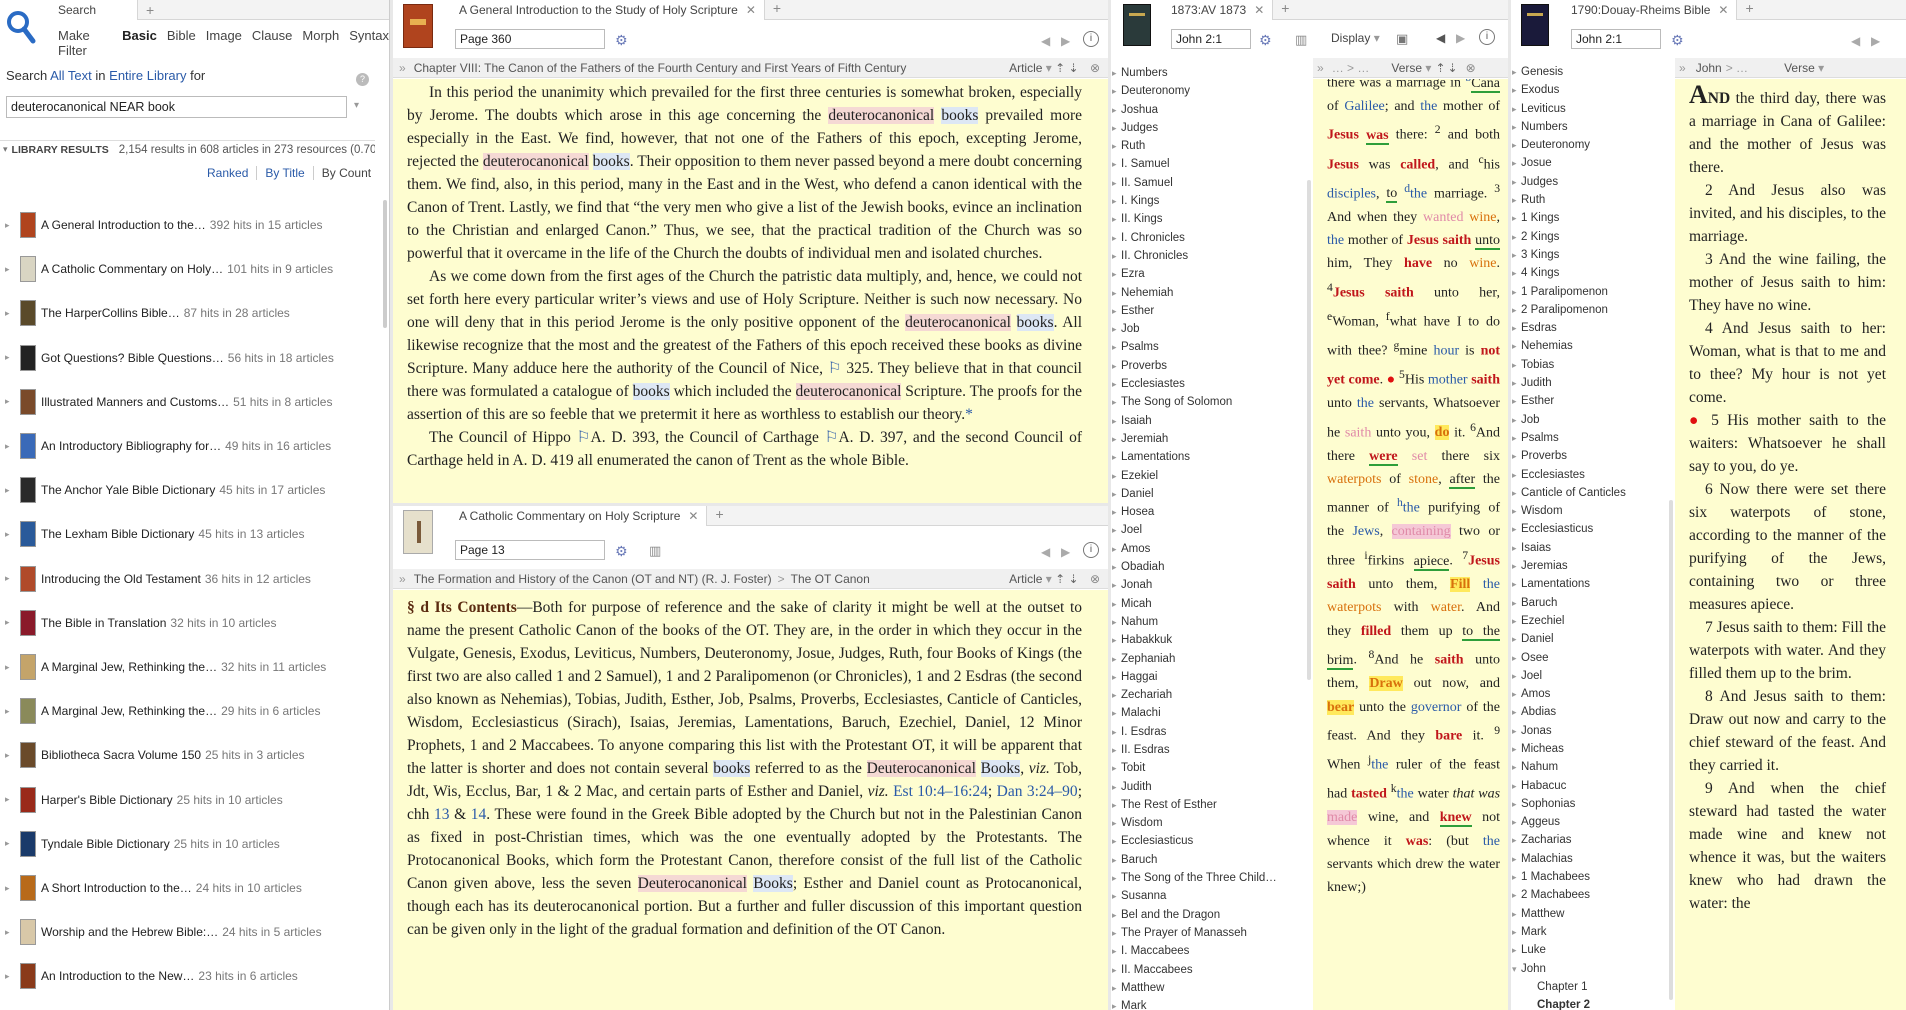  I want to click on next-icon: ⇣, so click(1453, 68).